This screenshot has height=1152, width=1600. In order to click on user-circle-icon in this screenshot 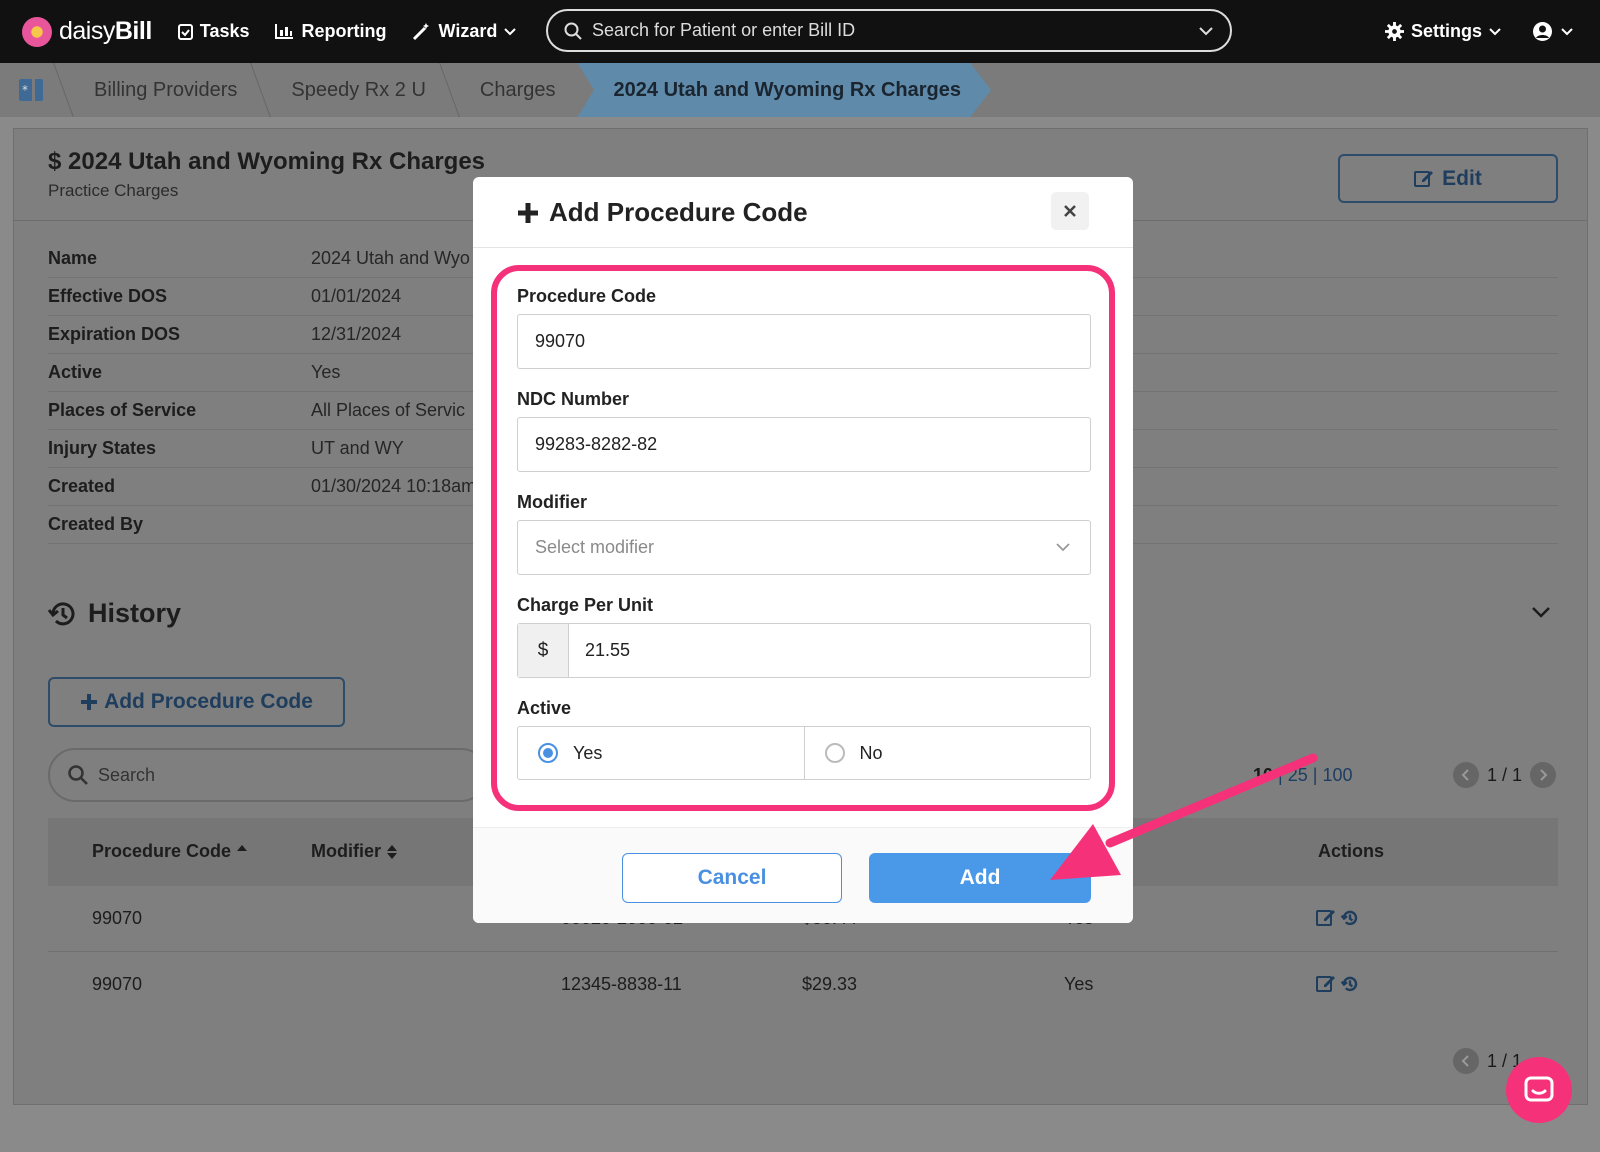, I will do `click(1542, 31)`.